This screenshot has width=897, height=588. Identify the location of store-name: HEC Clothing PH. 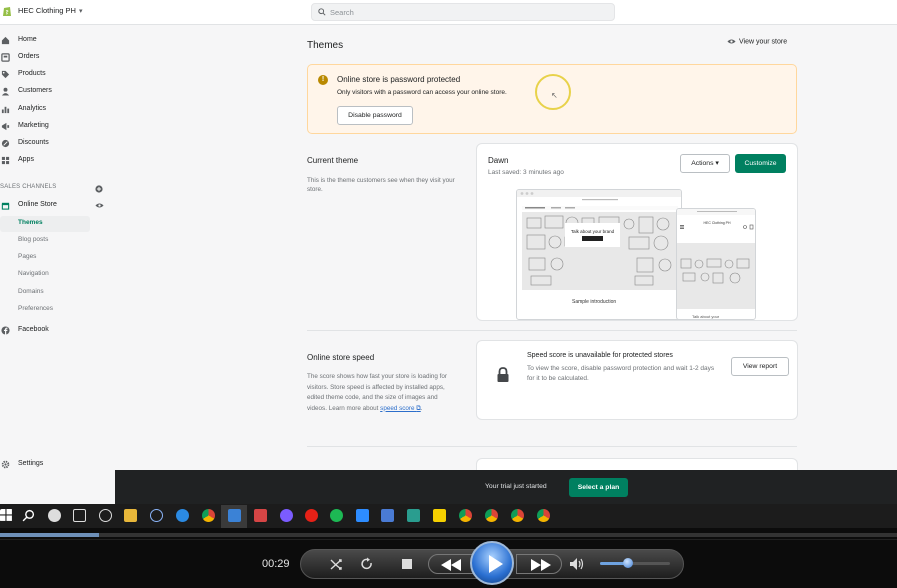
(47, 10).